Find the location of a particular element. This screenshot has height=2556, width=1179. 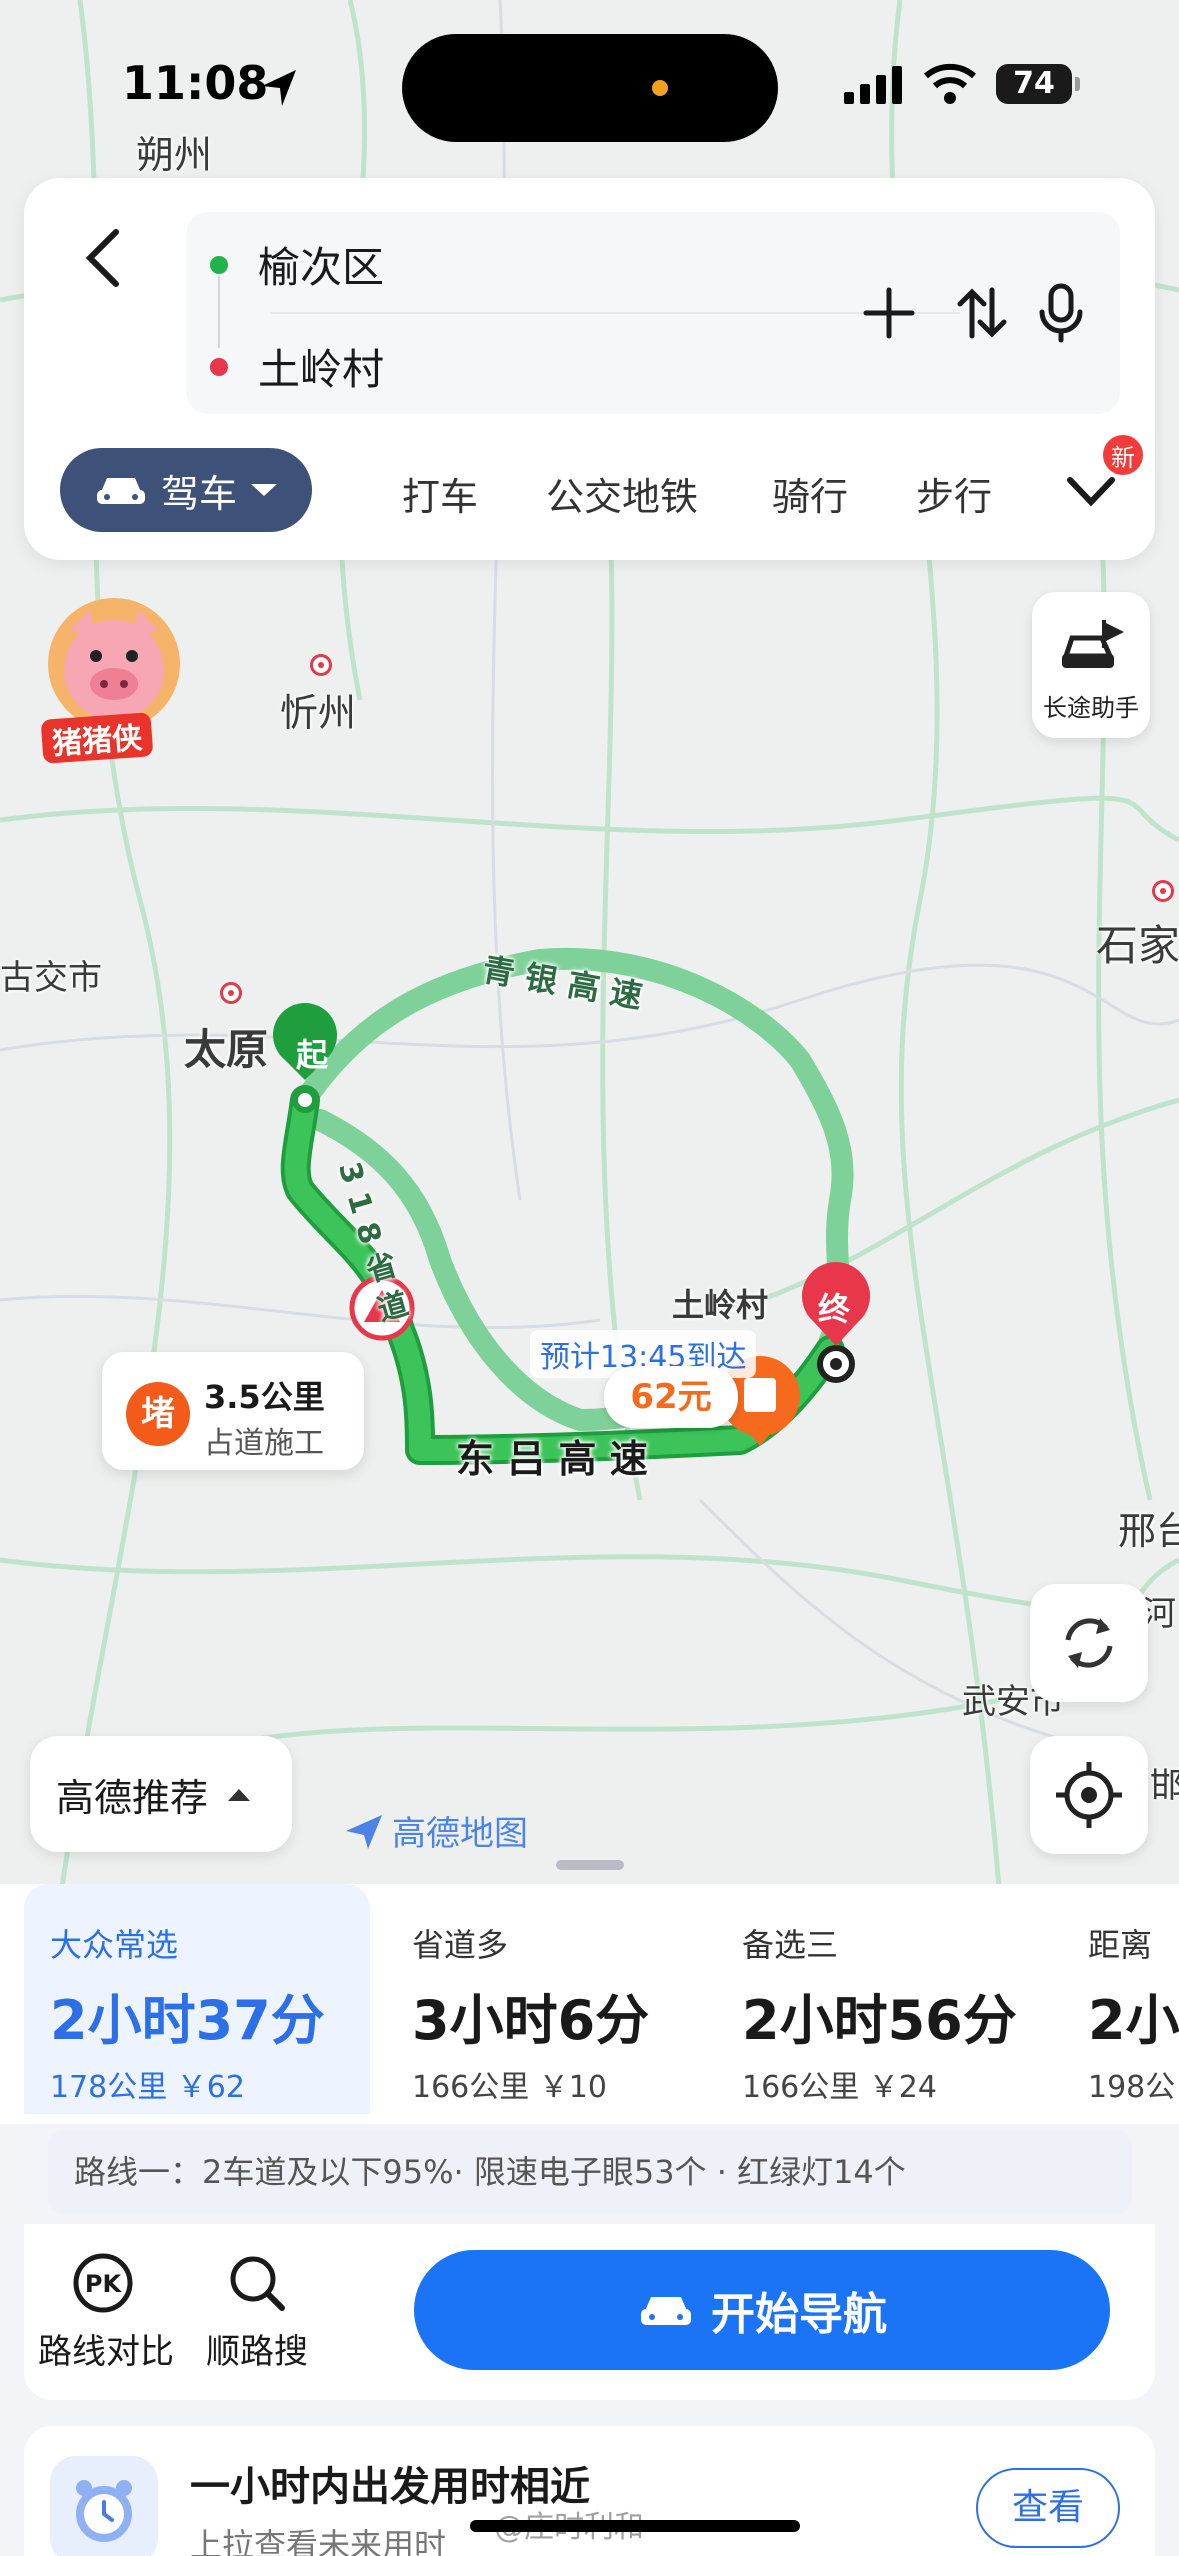

route-meta: 198公 is located at coordinates (1132, 2087).